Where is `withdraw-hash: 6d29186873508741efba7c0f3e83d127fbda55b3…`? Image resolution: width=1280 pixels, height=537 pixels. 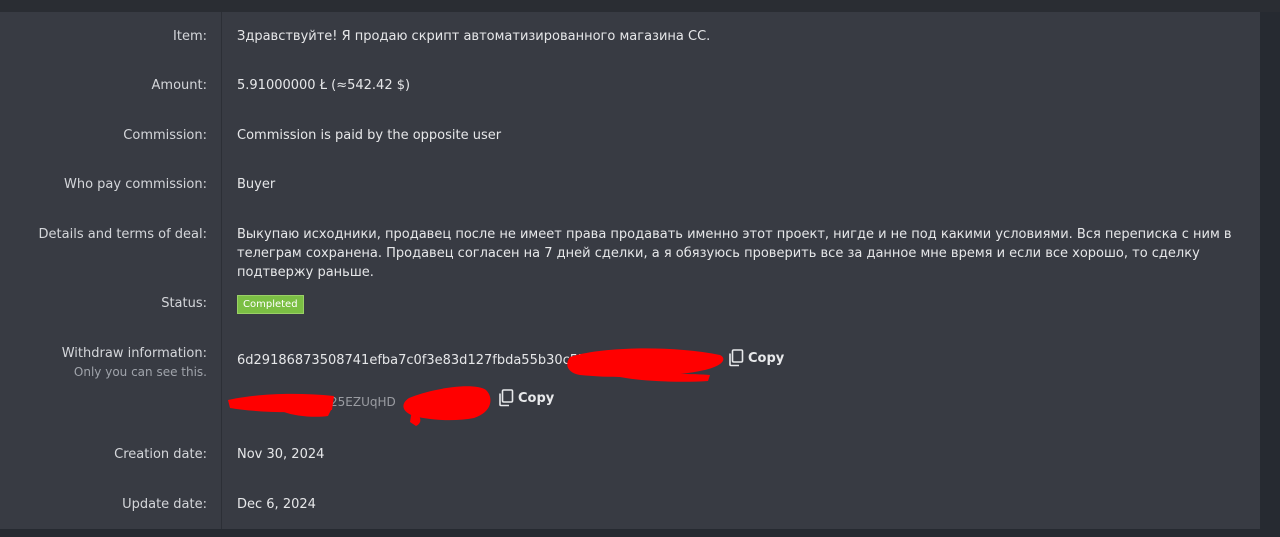
withdraw-hash: 6d29186873508741efba7c0f3e83d127fbda55b3… is located at coordinates (411, 361).